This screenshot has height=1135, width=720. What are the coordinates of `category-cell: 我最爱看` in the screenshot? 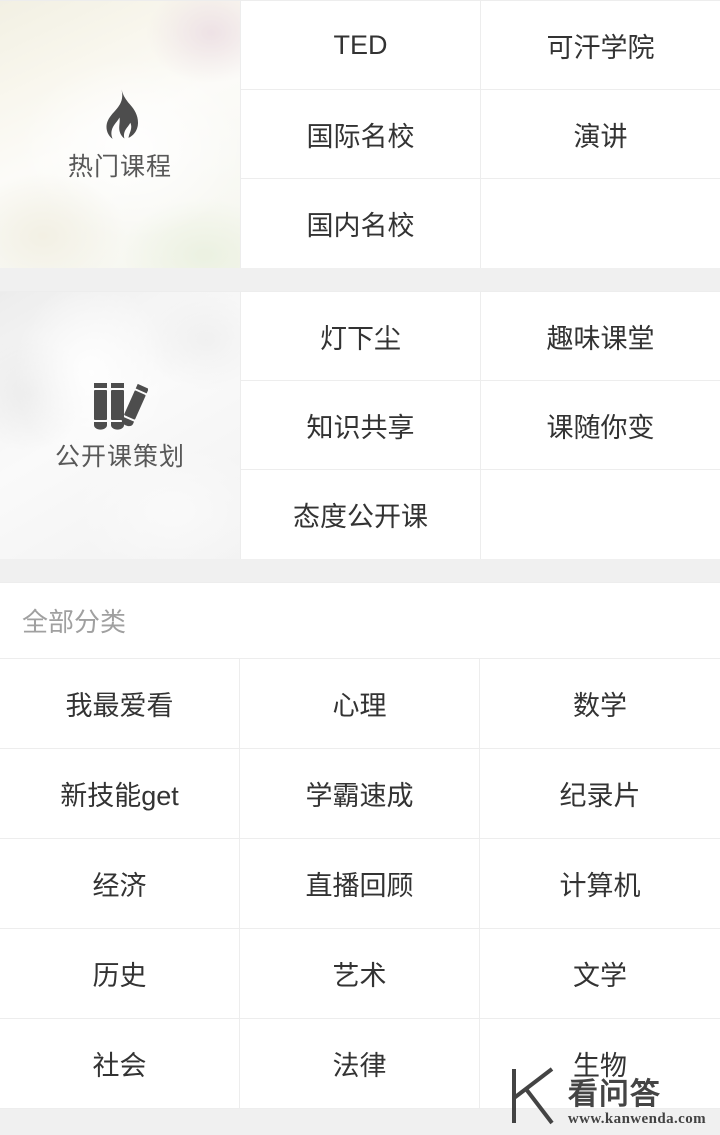 It's located at (120, 704).